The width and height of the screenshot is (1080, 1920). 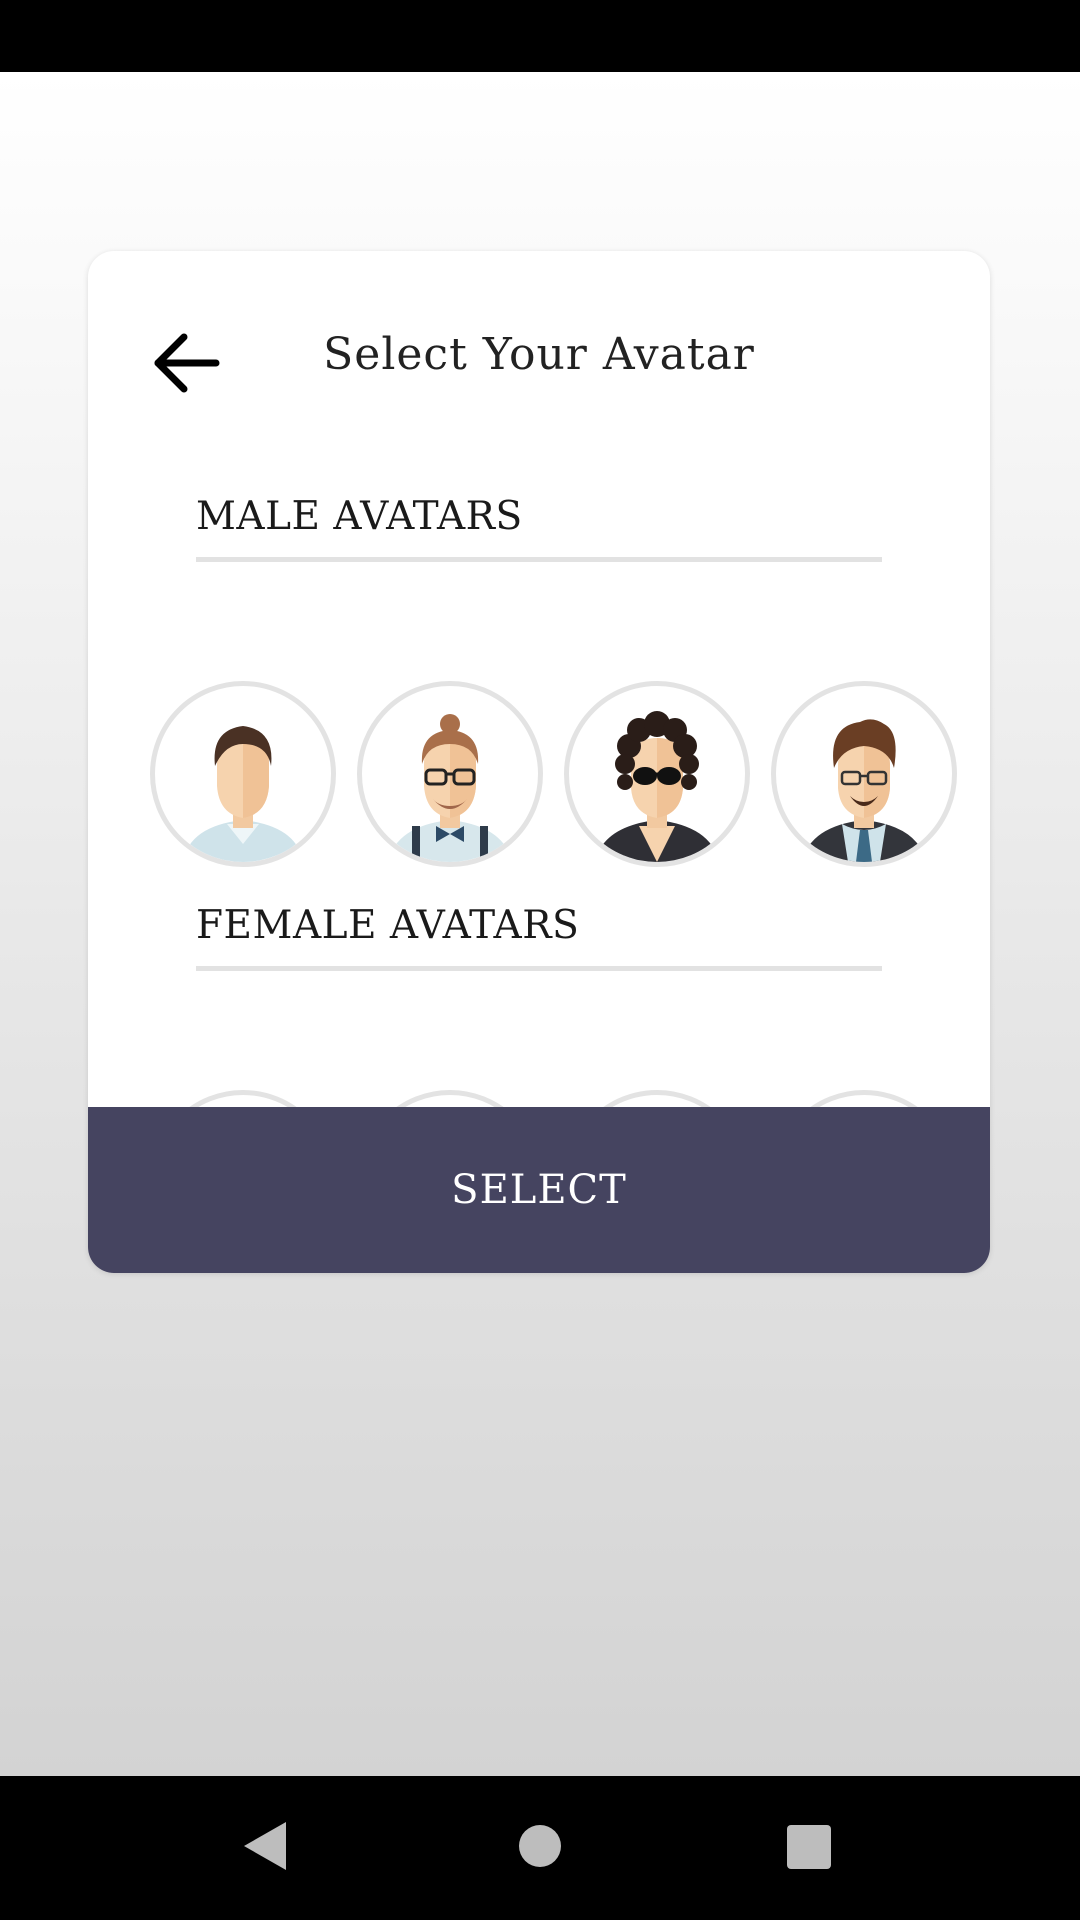 I want to click on navigation-bar, so click(x=540, y=1848).